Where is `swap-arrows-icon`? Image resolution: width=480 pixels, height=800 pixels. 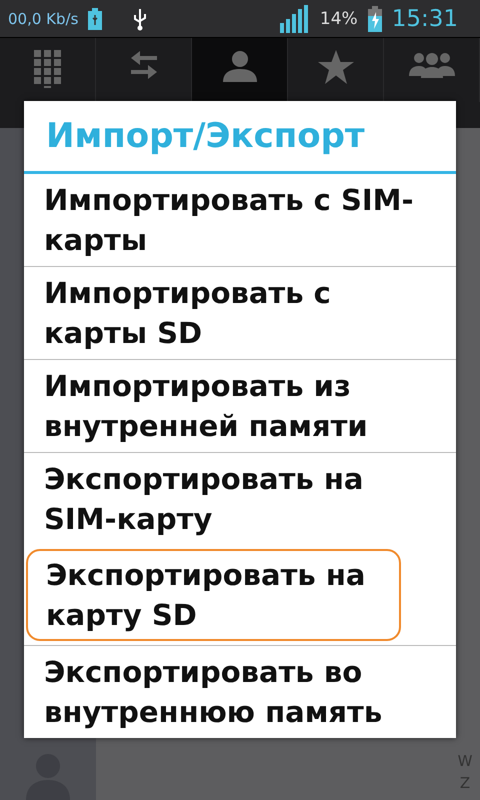 swap-arrows-icon is located at coordinates (143, 65).